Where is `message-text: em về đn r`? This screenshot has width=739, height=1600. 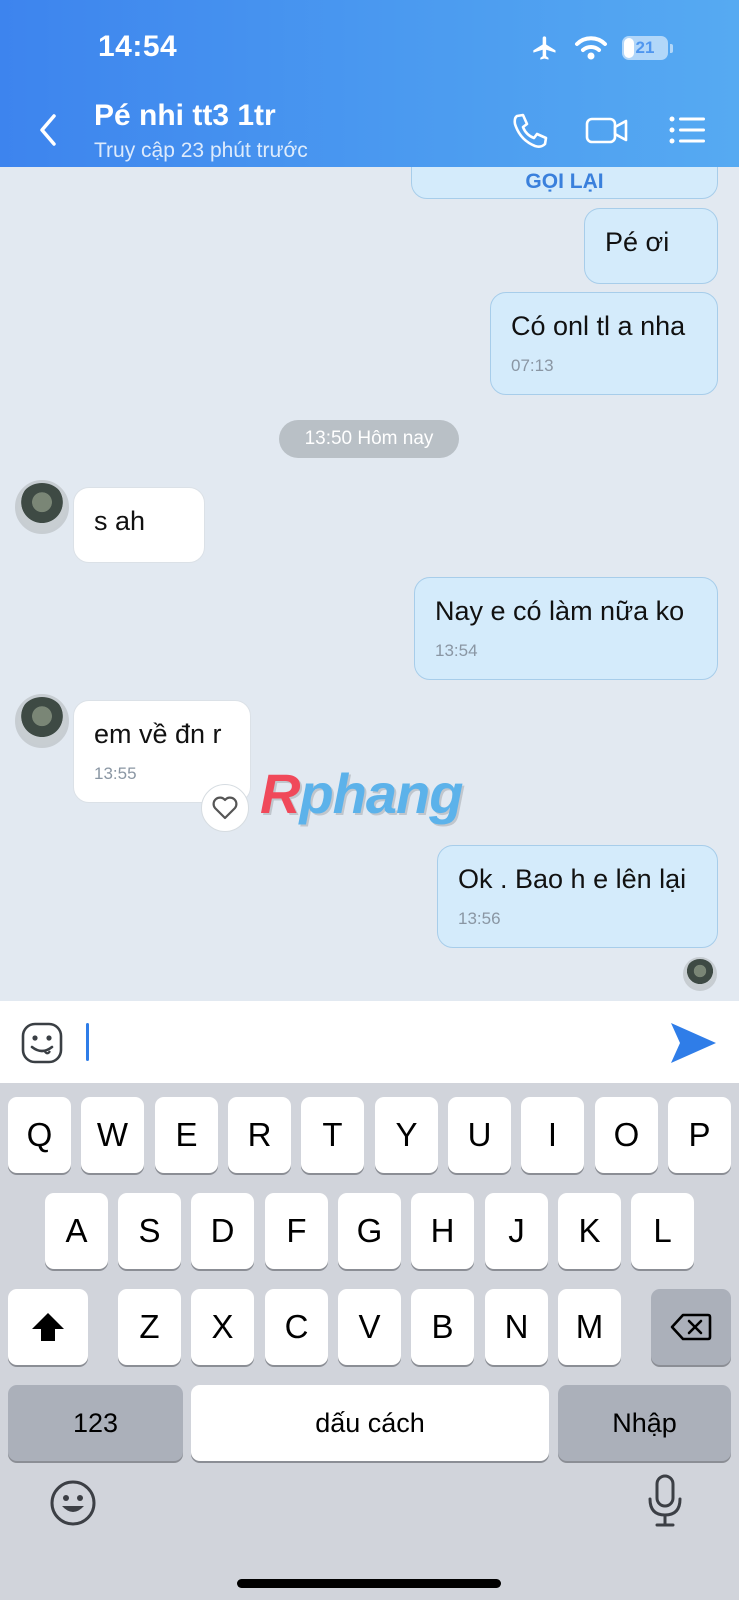 message-text: em về đn r is located at coordinates (158, 734).